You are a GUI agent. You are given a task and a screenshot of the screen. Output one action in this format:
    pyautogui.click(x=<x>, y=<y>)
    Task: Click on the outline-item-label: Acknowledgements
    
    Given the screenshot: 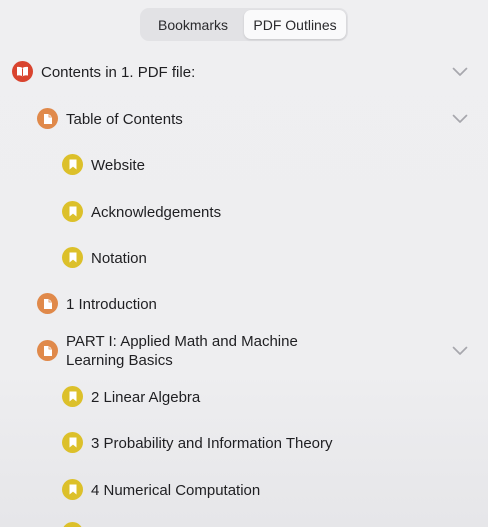 What is the action you would take?
    pyautogui.click(x=156, y=212)
    